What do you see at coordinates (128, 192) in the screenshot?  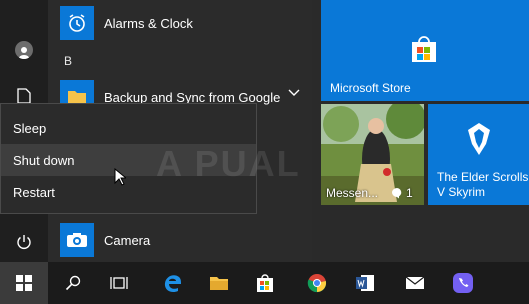 I see `restart-option: Restart` at bounding box center [128, 192].